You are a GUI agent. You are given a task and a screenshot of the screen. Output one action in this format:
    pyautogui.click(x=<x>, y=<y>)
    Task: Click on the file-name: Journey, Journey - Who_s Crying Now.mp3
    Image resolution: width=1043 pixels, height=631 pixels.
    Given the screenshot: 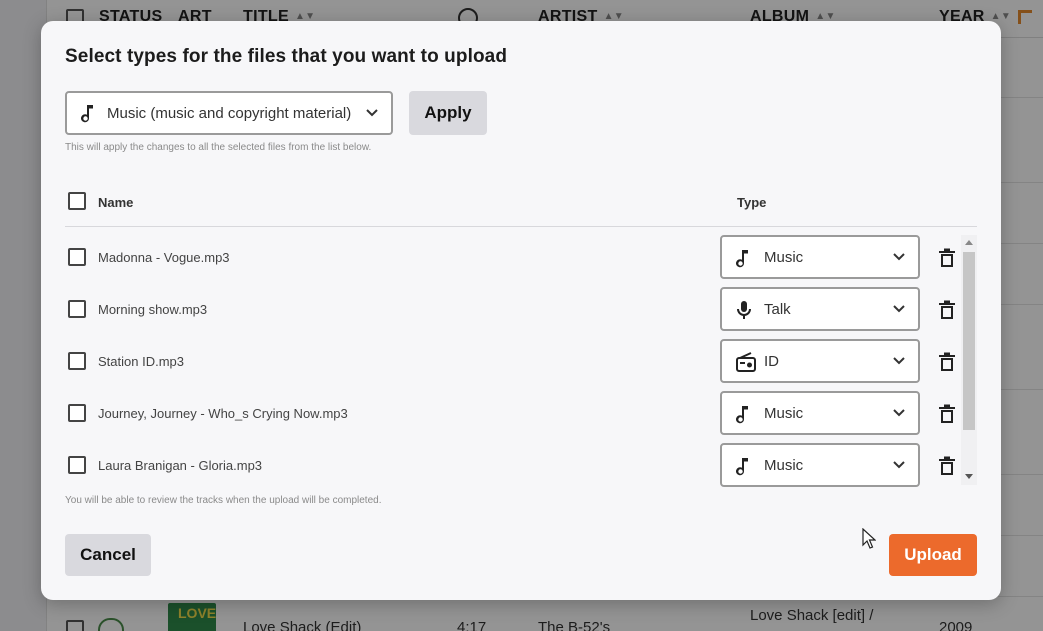 What is the action you would take?
    pyautogui.click(x=223, y=413)
    